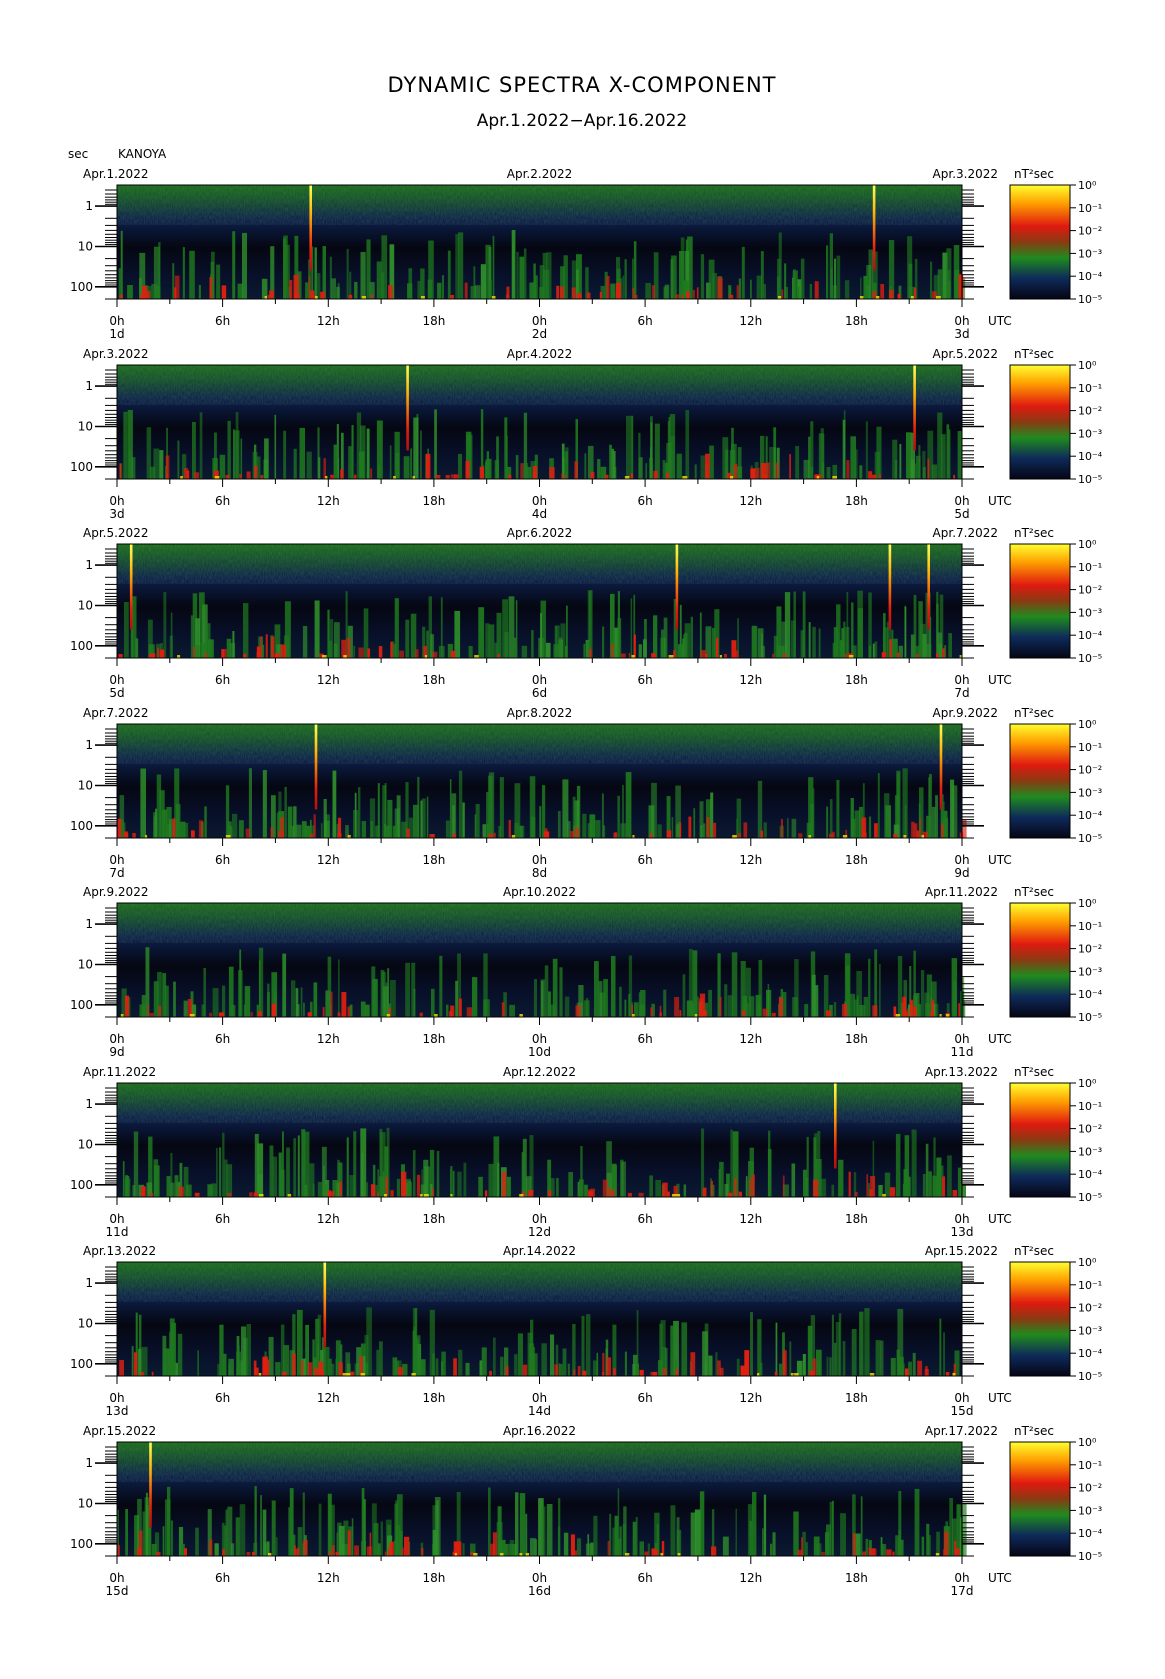 This screenshot has height=1679, width=1165. Describe the element at coordinates (89, 924) in the screenshot. I see `y-tick-label: 1` at that location.